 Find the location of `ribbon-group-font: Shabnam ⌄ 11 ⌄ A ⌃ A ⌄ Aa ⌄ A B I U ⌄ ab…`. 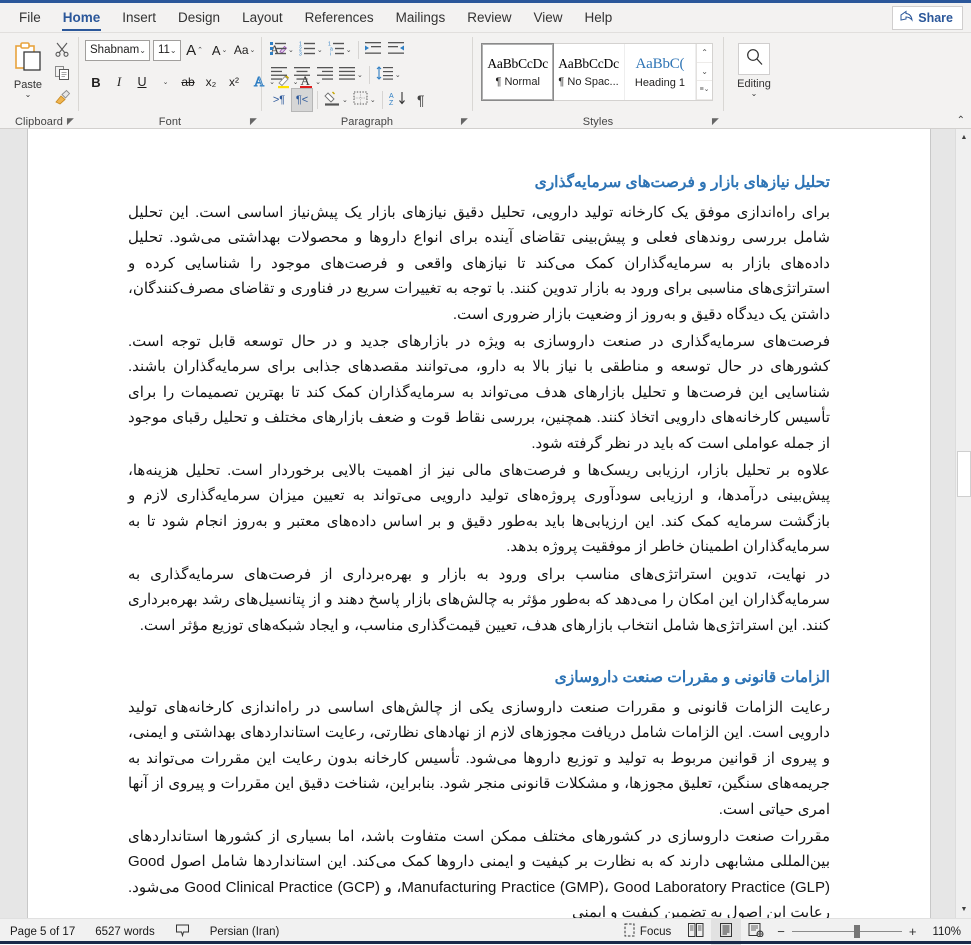

ribbon-group-font: Shabnam ⌄ 11 ⌄ A ⌃ A ⌄ Aa ⌄ A B I U ⌄ ab… is located at coordinates (200, 81).